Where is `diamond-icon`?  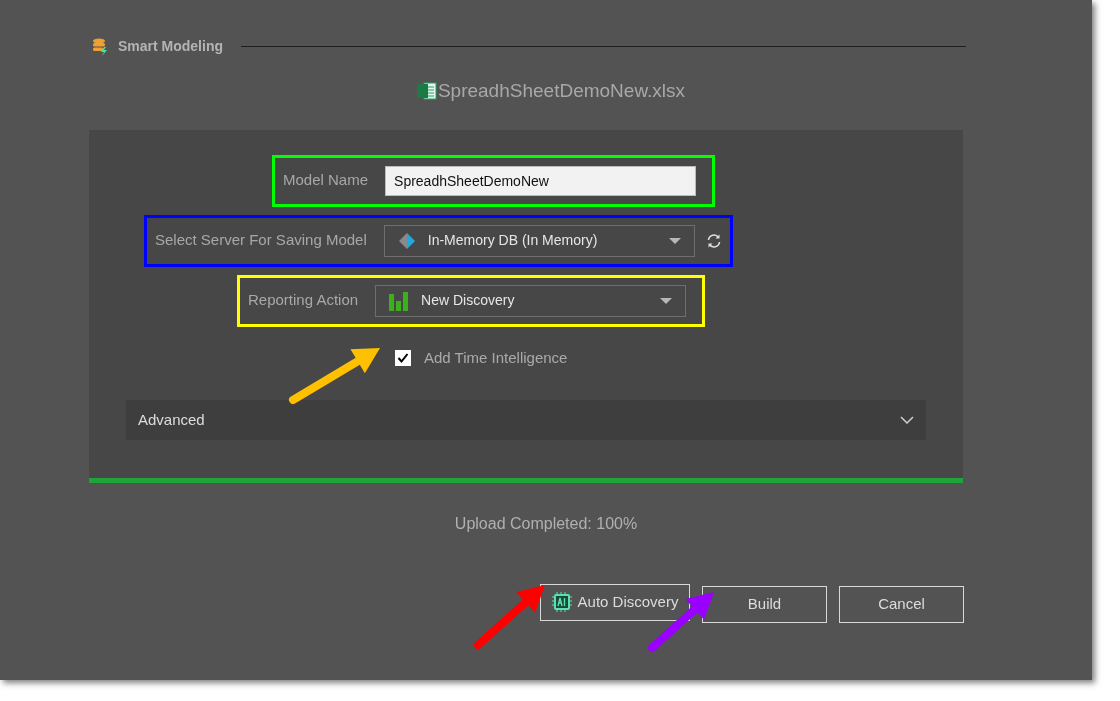
diamond-icon is located at coordinates (406, 240).